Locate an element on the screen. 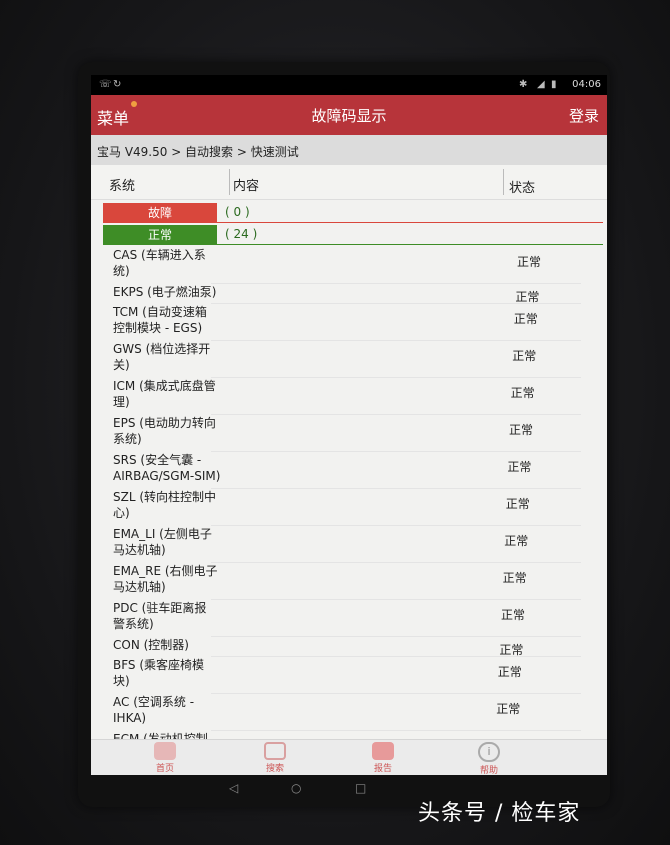 This screenshot has height=845, width=670. breadcrumb: 宝马 V49.50 > 自动搜索 > 快速测试 is located at coordinates (349, 150).